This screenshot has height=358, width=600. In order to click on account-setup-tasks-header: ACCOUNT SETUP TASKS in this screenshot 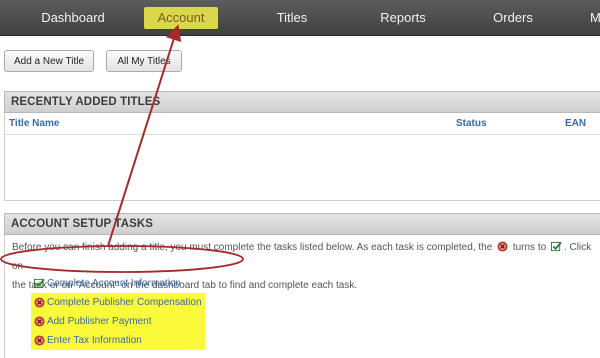, I will do `click(302, 224)`.